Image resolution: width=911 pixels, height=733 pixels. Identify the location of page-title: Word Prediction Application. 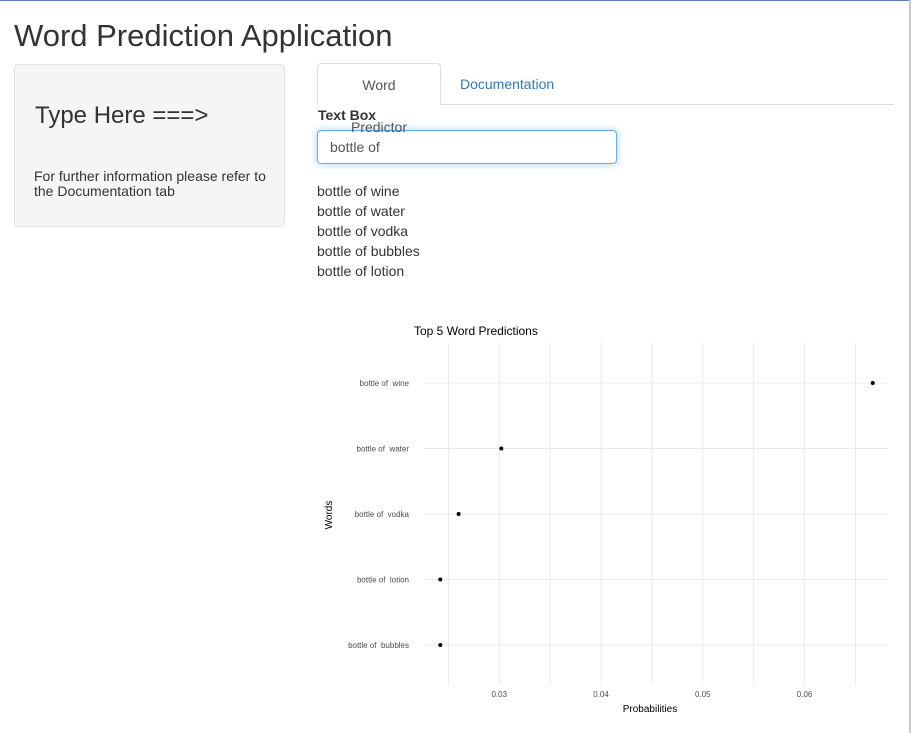
(203, 35).